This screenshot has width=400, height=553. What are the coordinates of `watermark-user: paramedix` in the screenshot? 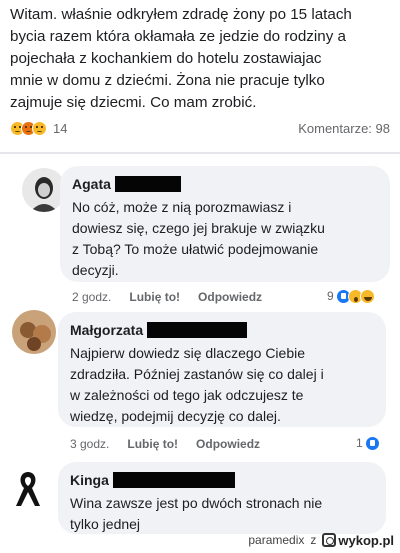 It's located at (276, 540).